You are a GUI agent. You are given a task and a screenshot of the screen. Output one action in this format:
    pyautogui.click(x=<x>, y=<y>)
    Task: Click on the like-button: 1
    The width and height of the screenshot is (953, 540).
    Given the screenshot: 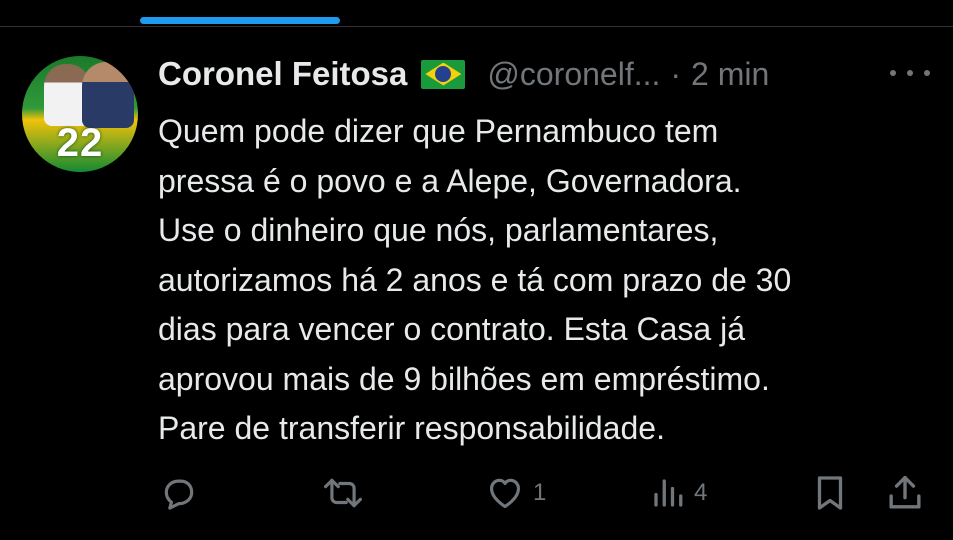 What is the action you would take?
    pyautogui.click(x=515, y=493)
    